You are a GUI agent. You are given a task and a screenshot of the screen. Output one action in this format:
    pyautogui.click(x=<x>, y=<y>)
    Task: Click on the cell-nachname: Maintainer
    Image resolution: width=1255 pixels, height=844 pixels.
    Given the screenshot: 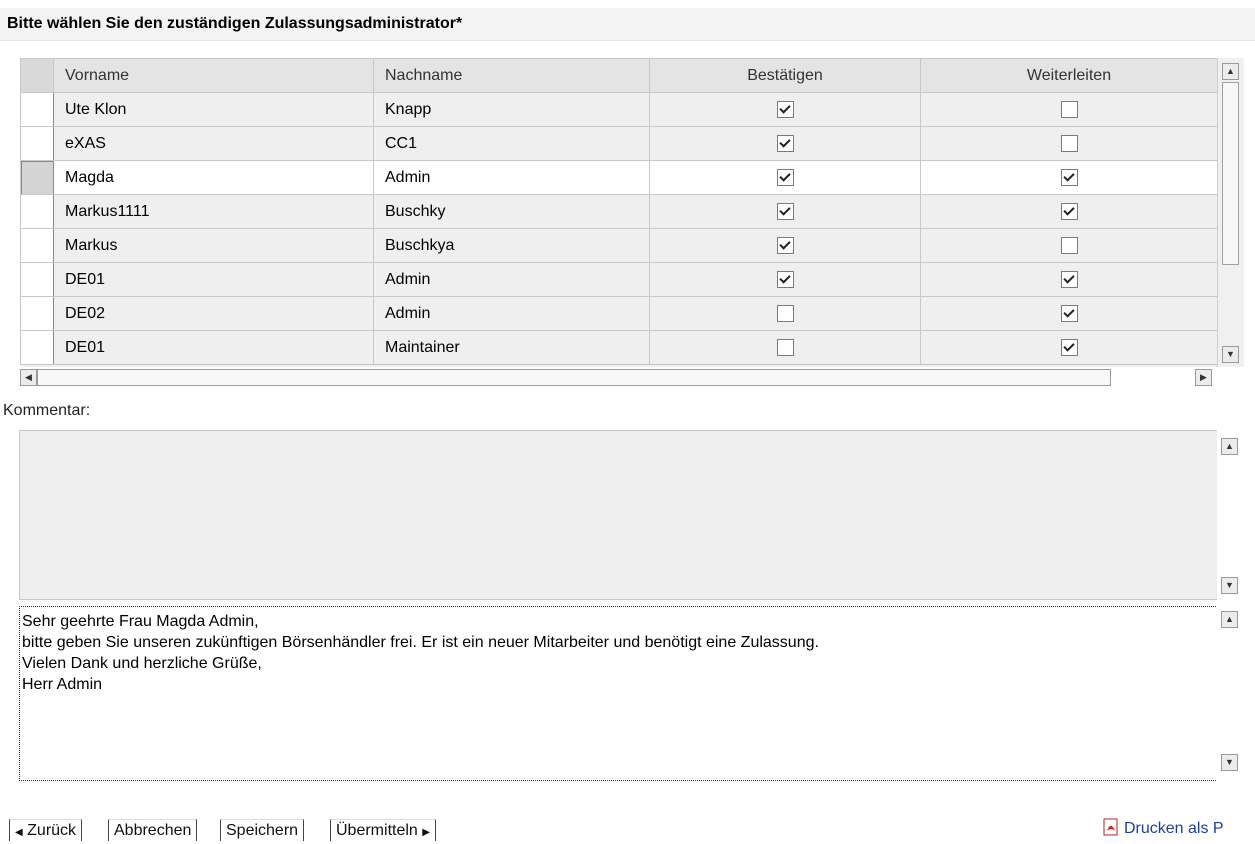 What is the action you would take?
    pyautogui.click(x=511, y=347)
    